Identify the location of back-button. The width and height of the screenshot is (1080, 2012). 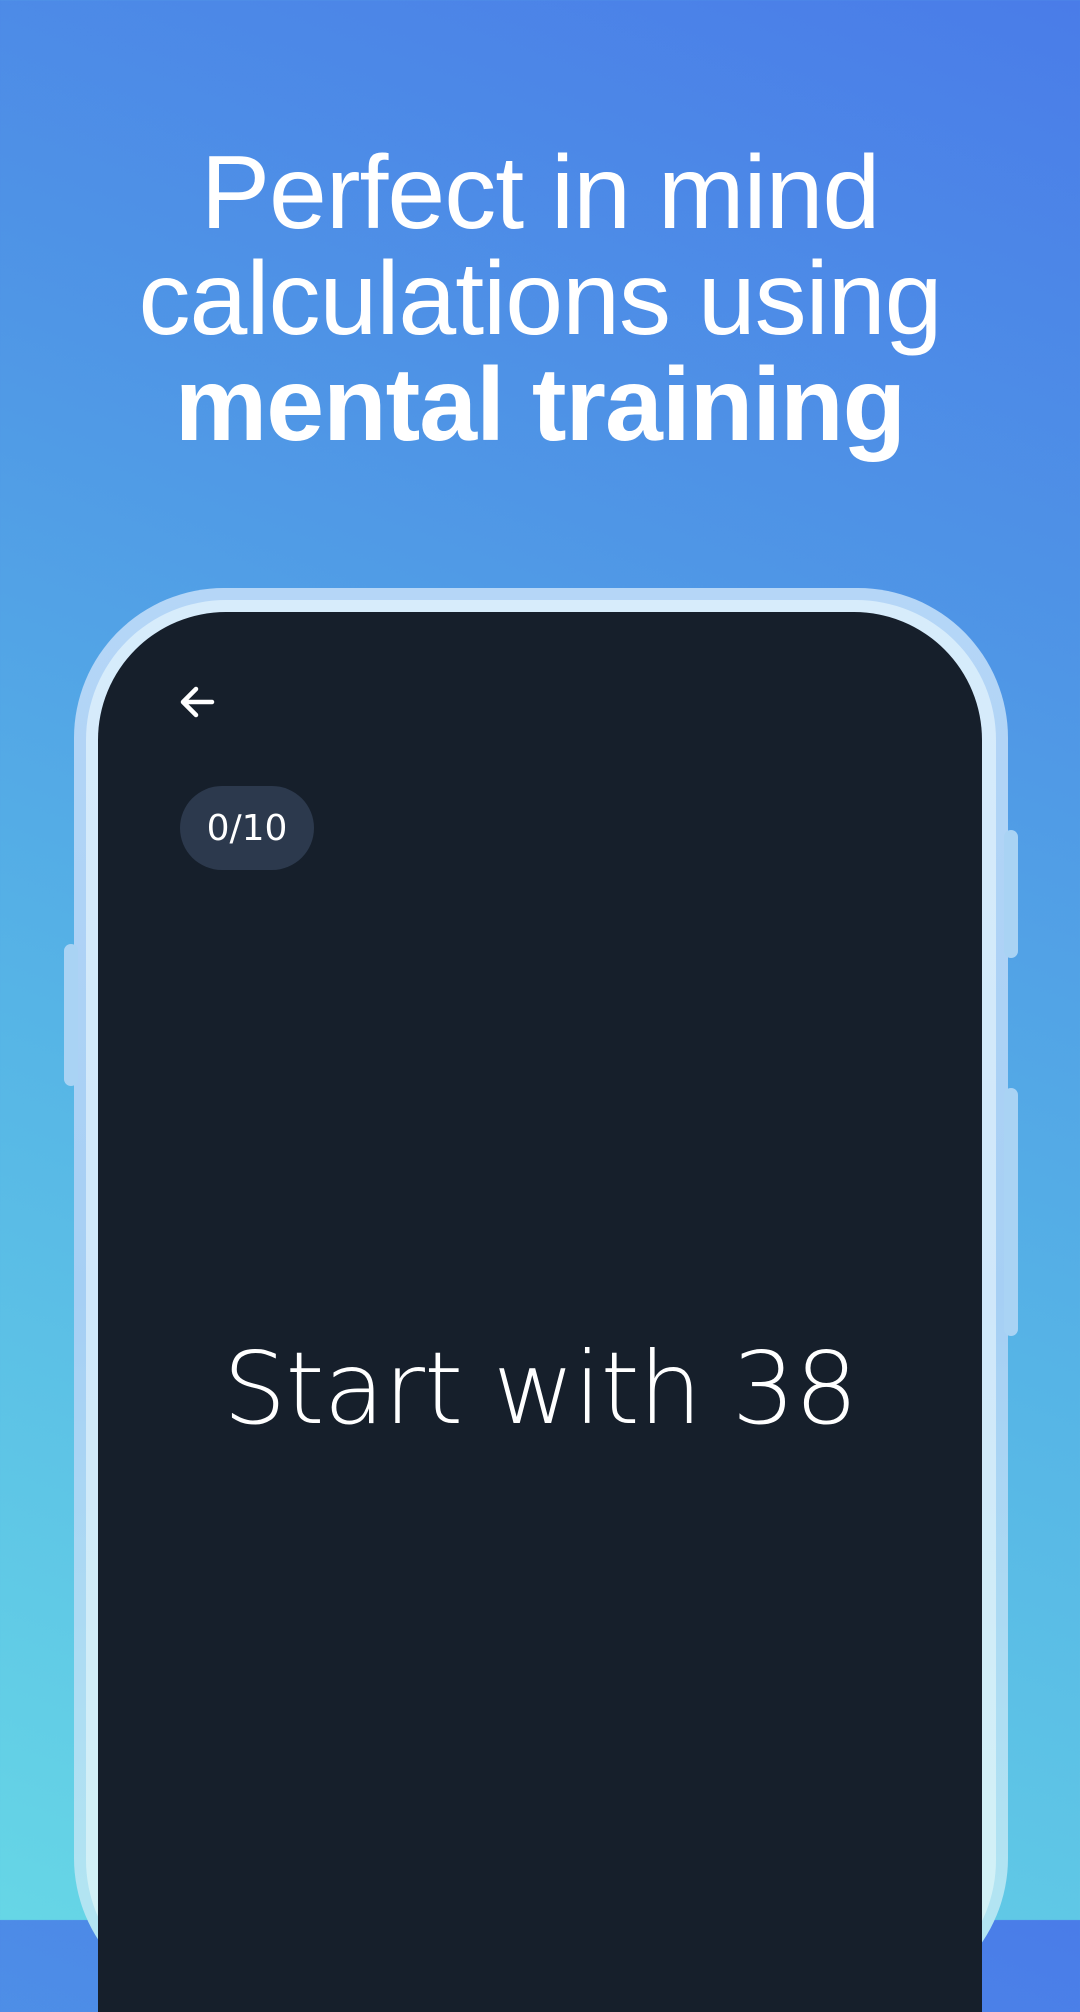
(198, 704).